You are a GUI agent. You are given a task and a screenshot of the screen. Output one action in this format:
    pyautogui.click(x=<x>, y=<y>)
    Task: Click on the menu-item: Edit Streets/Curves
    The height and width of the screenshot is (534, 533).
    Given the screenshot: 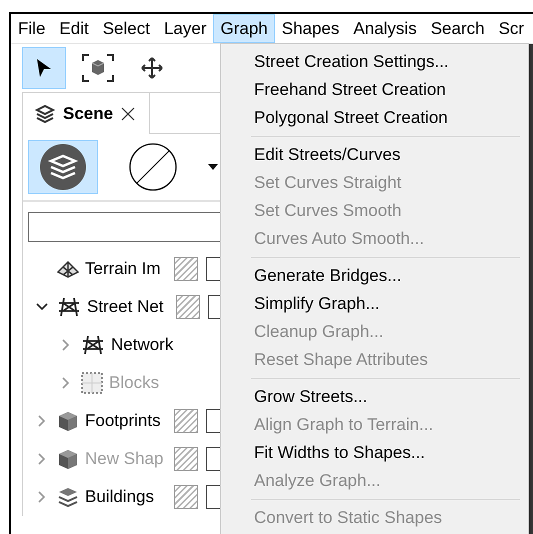 What is the action you would take?
    pyautogui.click(x=374, y=155)
    